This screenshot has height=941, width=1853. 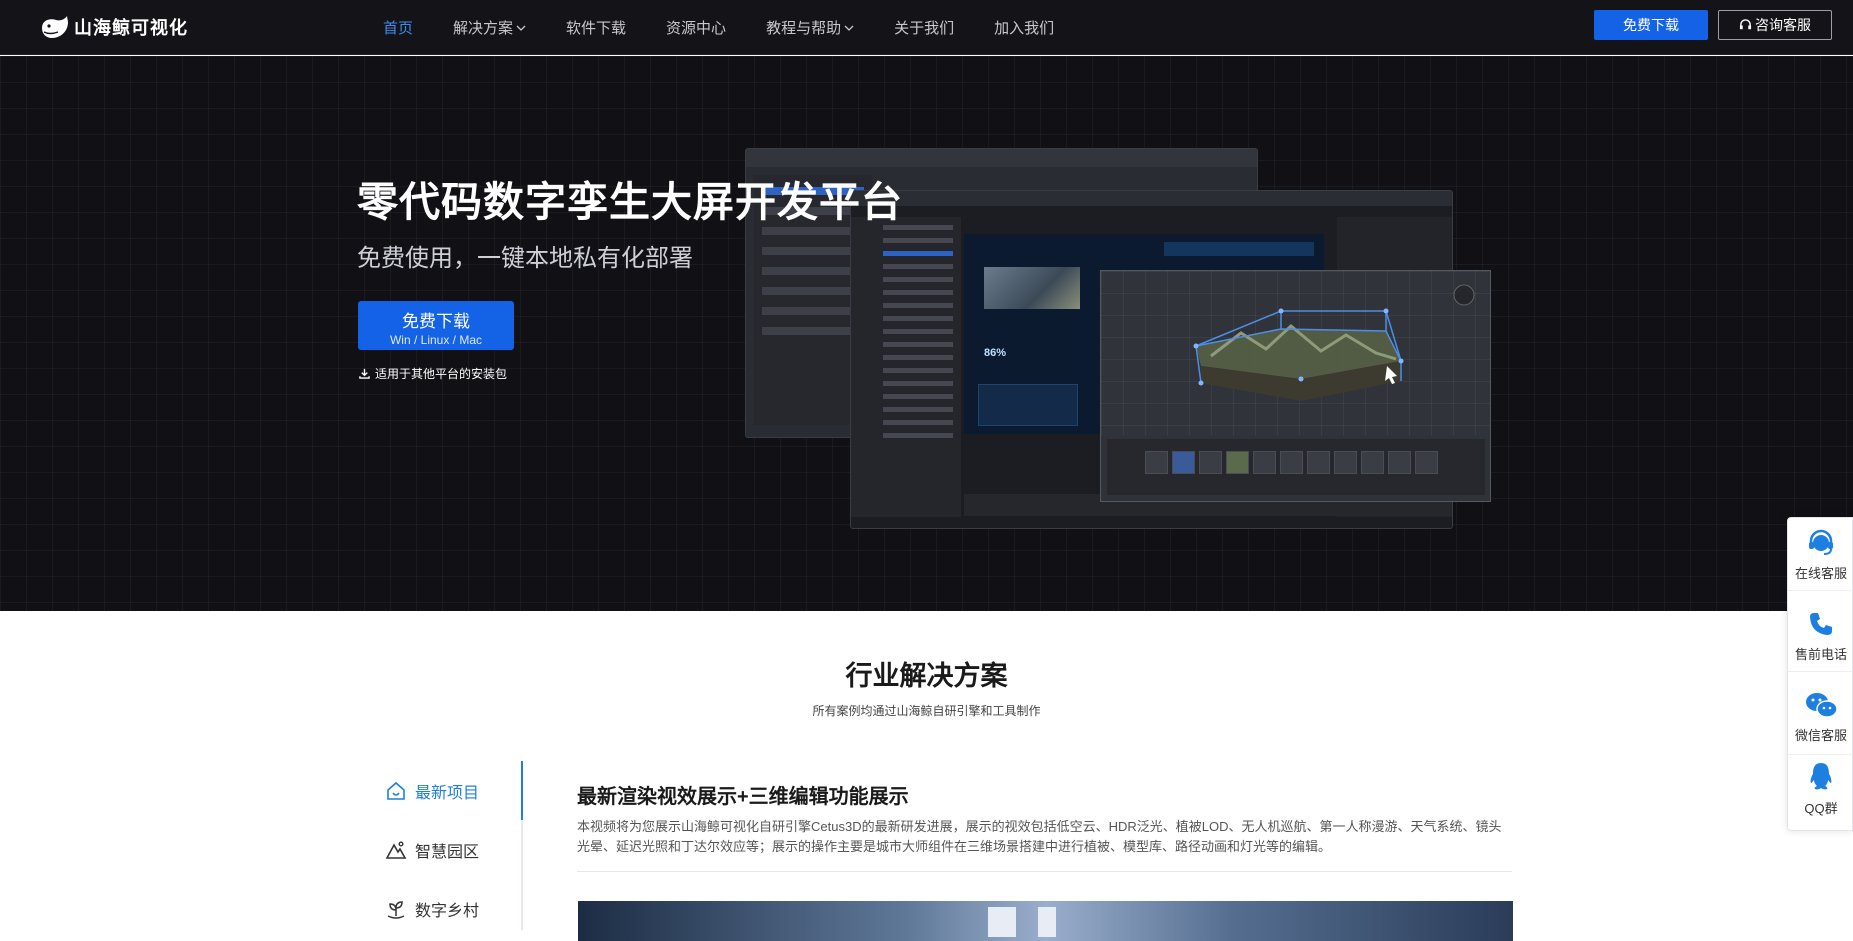 I want to click on nav-label: 解决方案, so click(x=483, y=28).